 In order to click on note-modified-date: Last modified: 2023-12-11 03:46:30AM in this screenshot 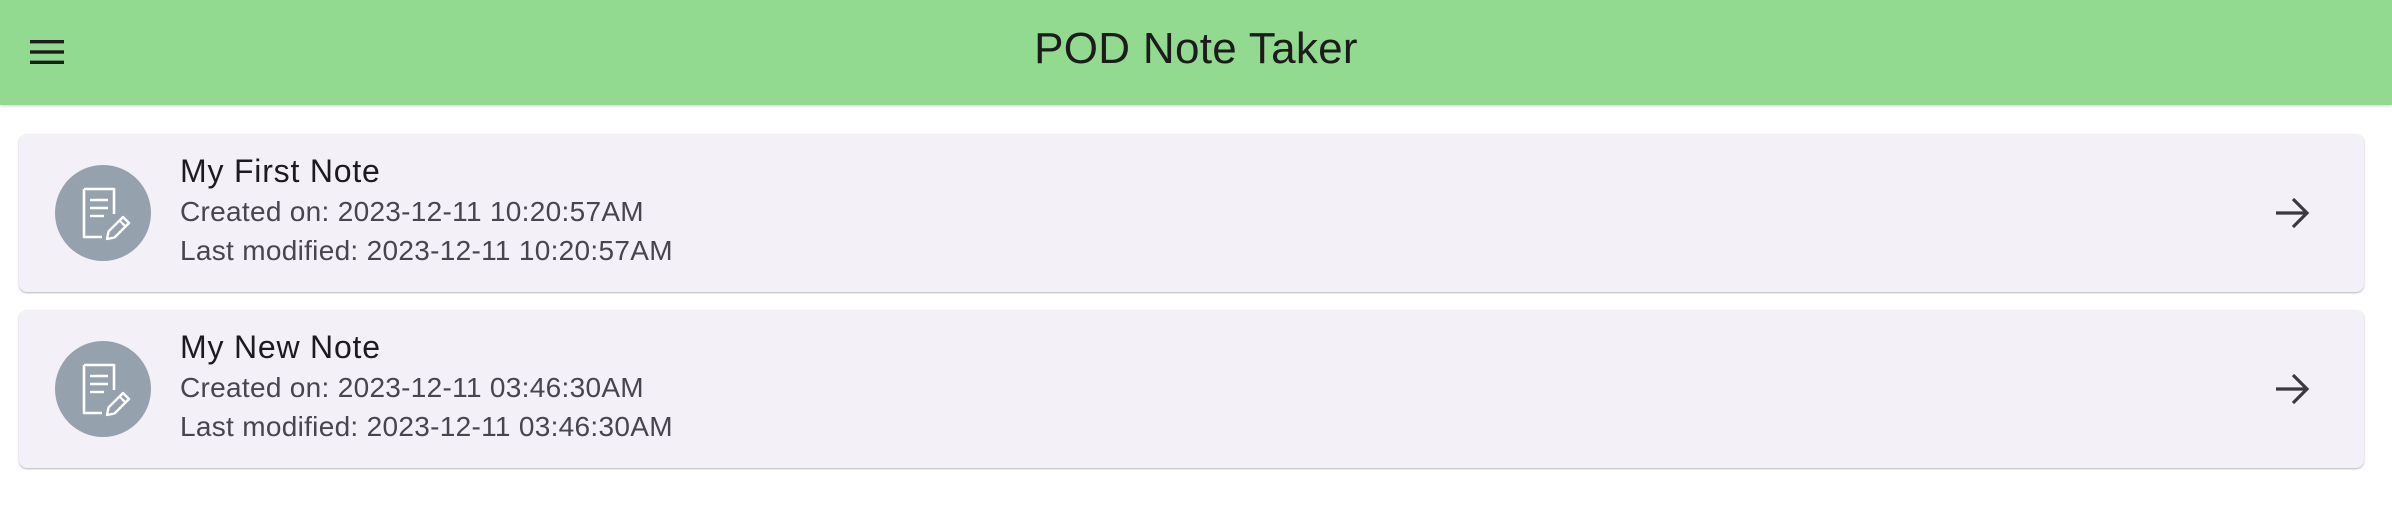, I will do `click(426, 426)`.